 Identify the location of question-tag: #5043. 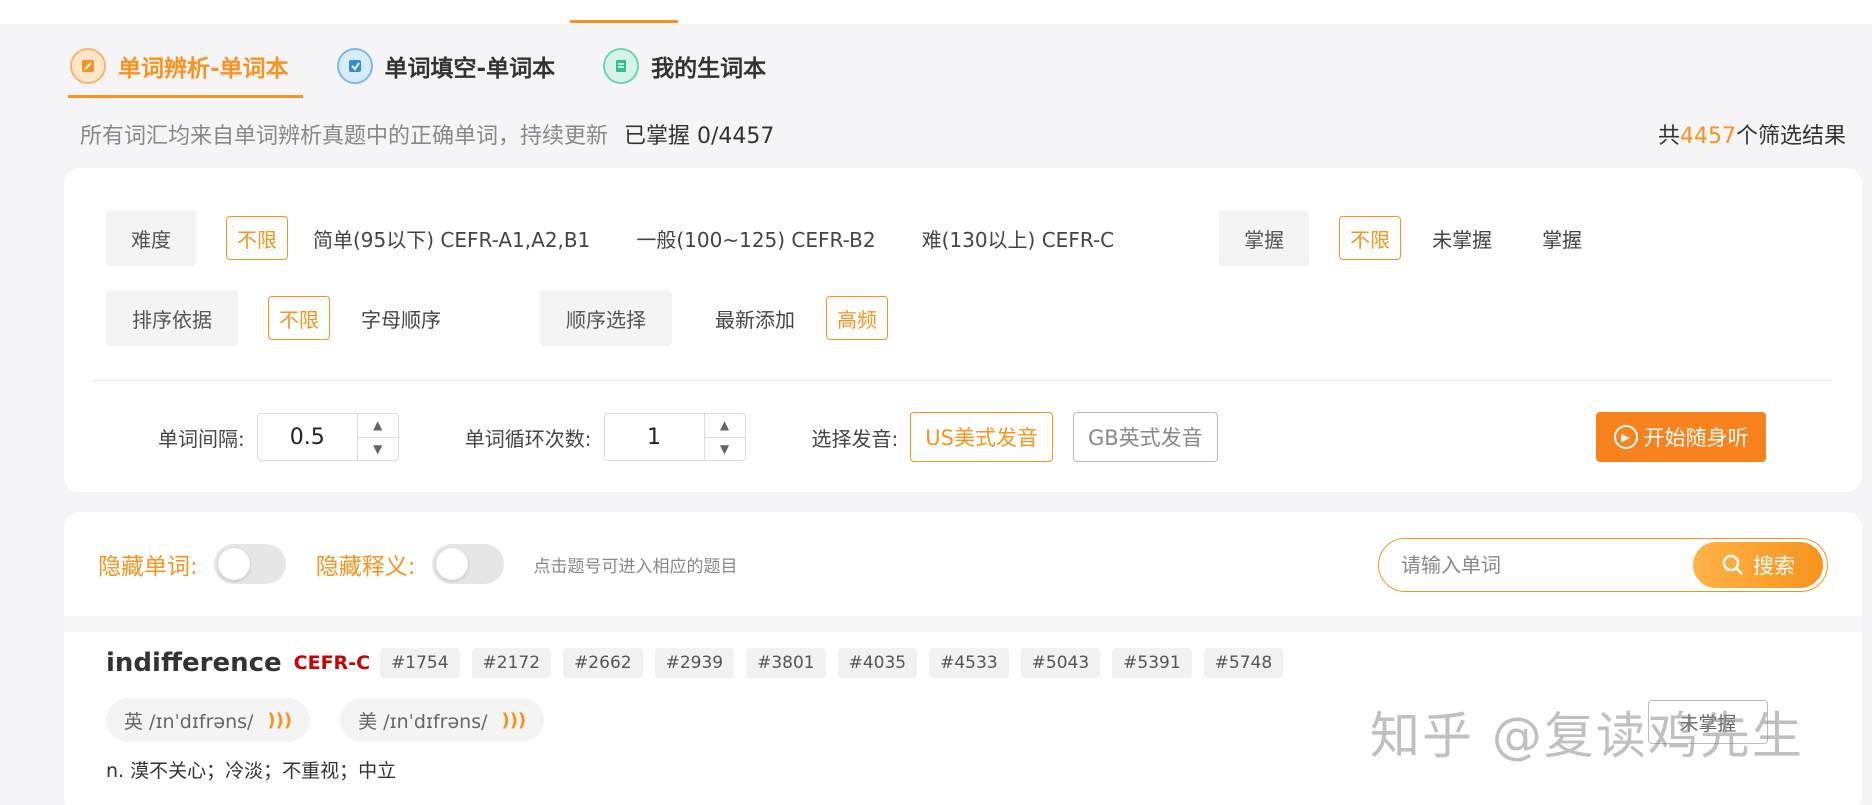
(1060, 663).